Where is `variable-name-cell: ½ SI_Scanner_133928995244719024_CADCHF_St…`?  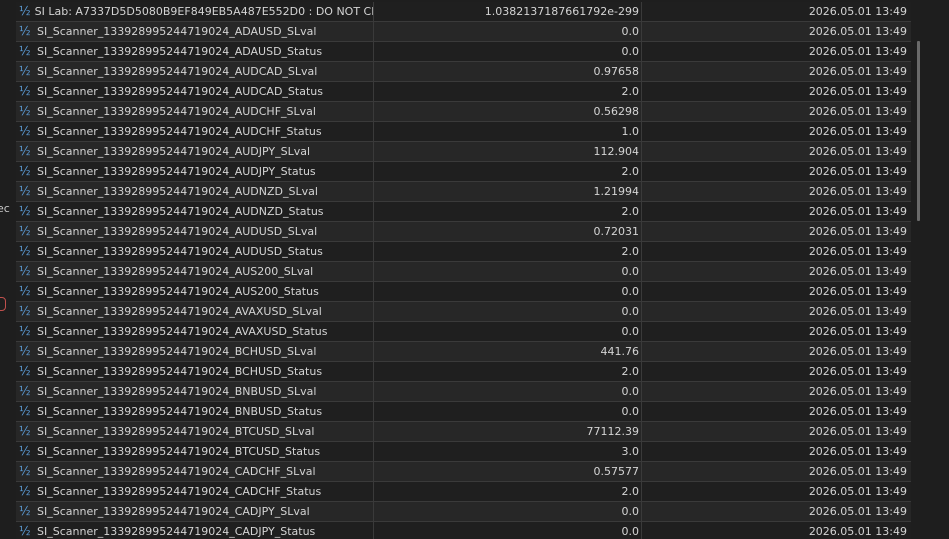 variable-name-cell: ½ SI_Scanner_133928995244719024_CADCHF_St… is located at coordinates (195, 491).